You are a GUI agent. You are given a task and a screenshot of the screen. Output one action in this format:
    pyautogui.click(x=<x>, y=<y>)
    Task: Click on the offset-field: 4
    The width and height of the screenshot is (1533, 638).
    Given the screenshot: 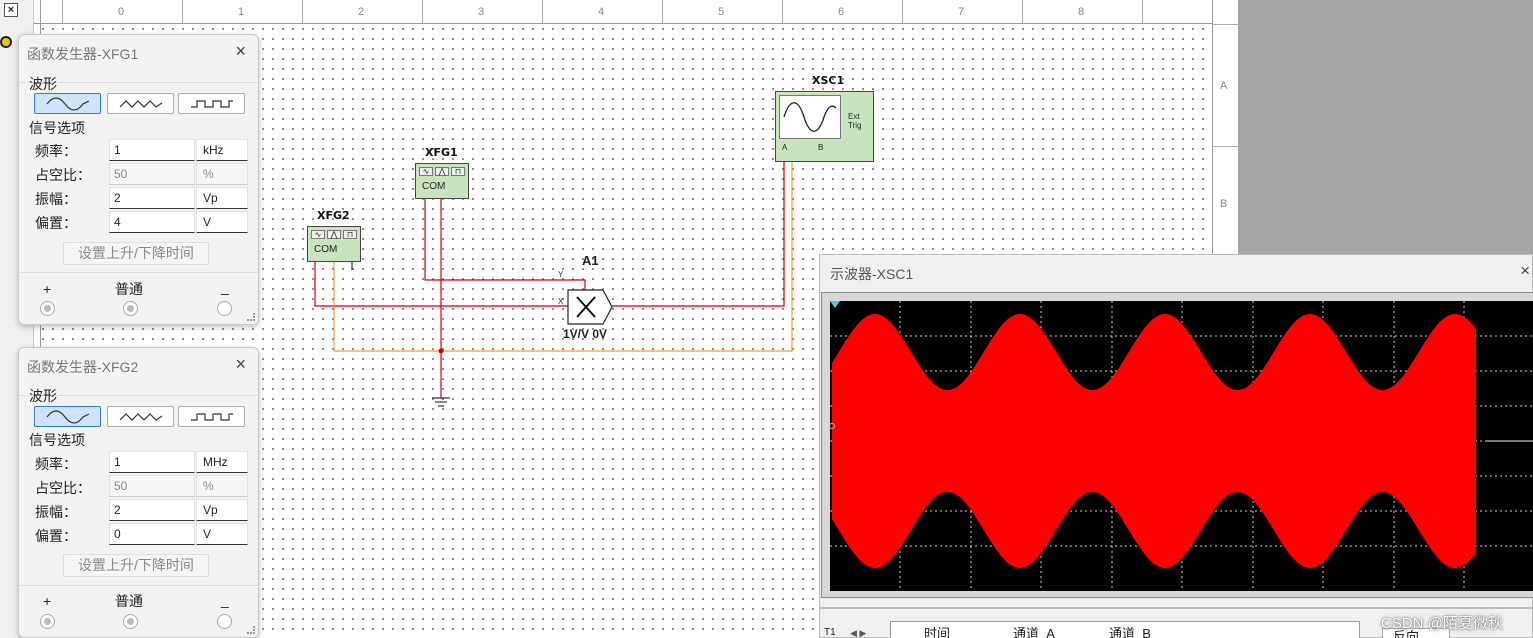 What is the action you would take?
    pyautogui.click(x=152, y=222)
    